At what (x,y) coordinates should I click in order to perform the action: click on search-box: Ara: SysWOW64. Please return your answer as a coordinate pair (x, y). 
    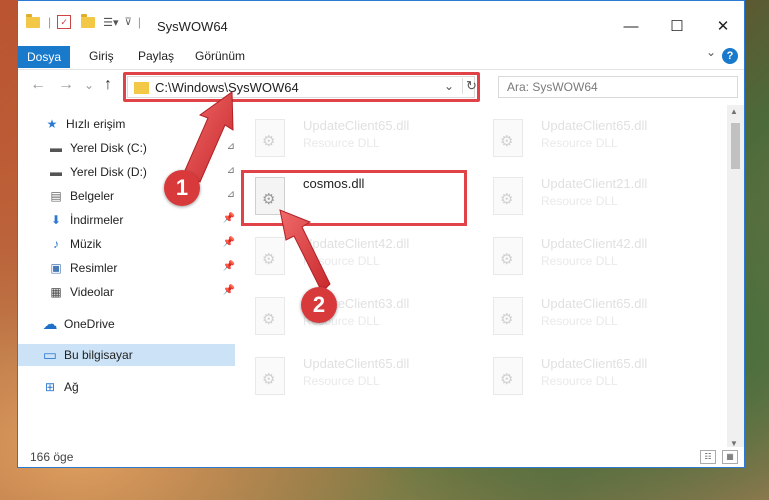
    Looking at the image, I should click on (618, 87).